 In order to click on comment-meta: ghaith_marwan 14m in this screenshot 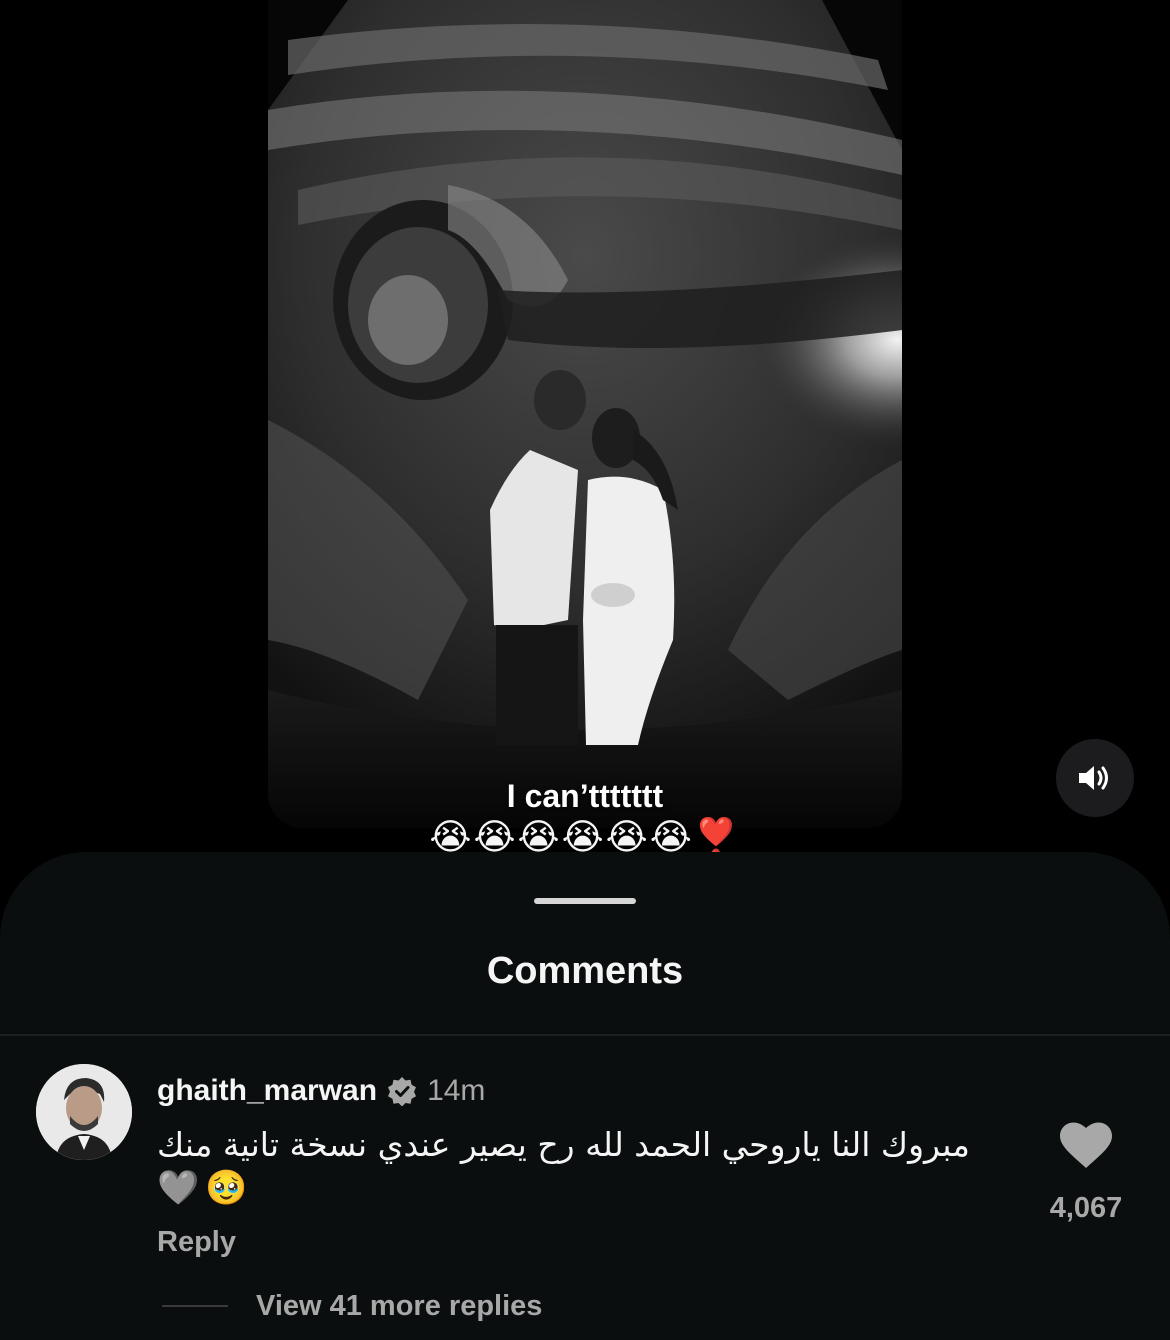, I will do `click(321, 1091)`.